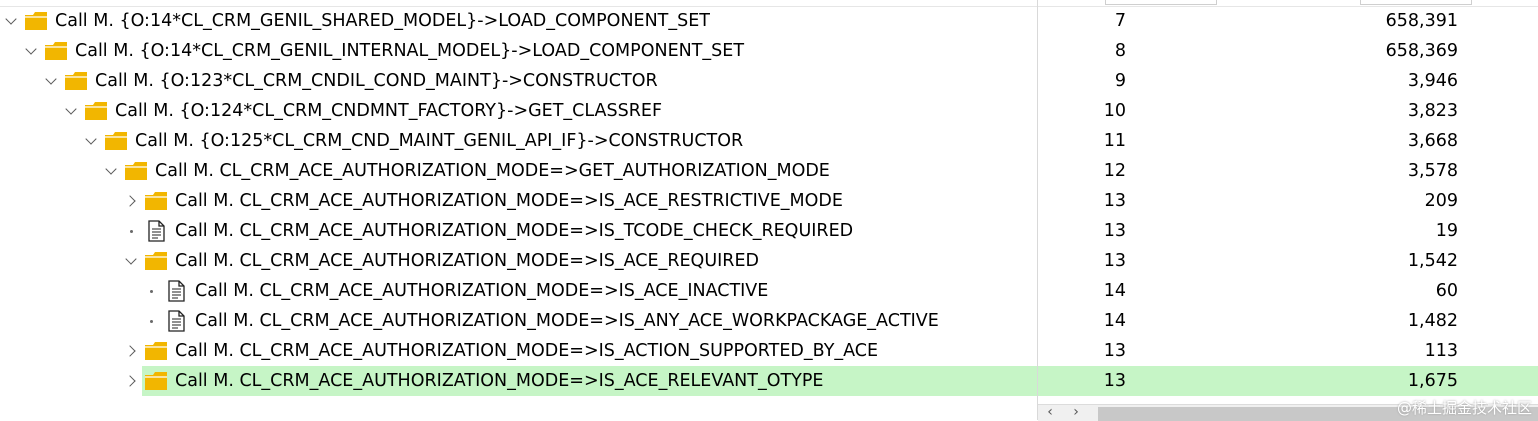 Image resolution: width=1538 pixels, height=421 pixels. Describe the element at coordinates (1421, 21) in the screenshot. I see `row-value: 658,391` at that location.